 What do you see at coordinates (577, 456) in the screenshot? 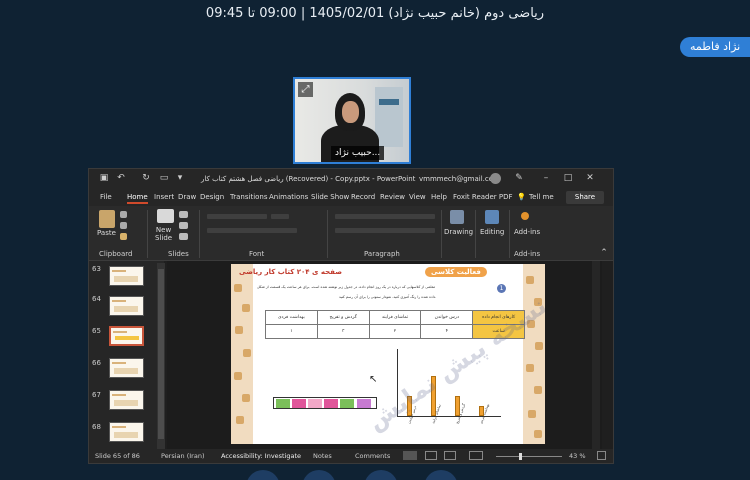
I see `zoom-level: 43 %` at bounding box center [577, 456].